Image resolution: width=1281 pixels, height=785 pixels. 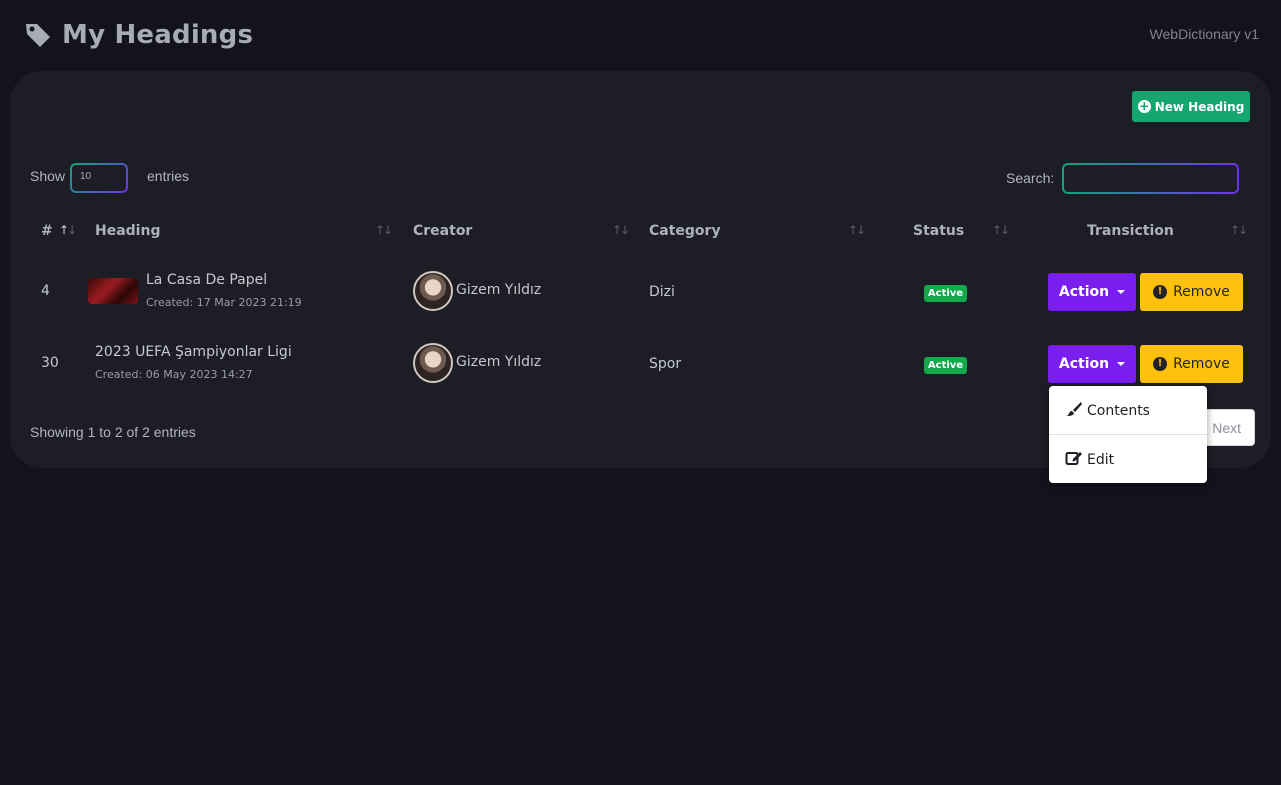 I want to click on app-version: WebDictionary v1, so click(x=1204, y=34).